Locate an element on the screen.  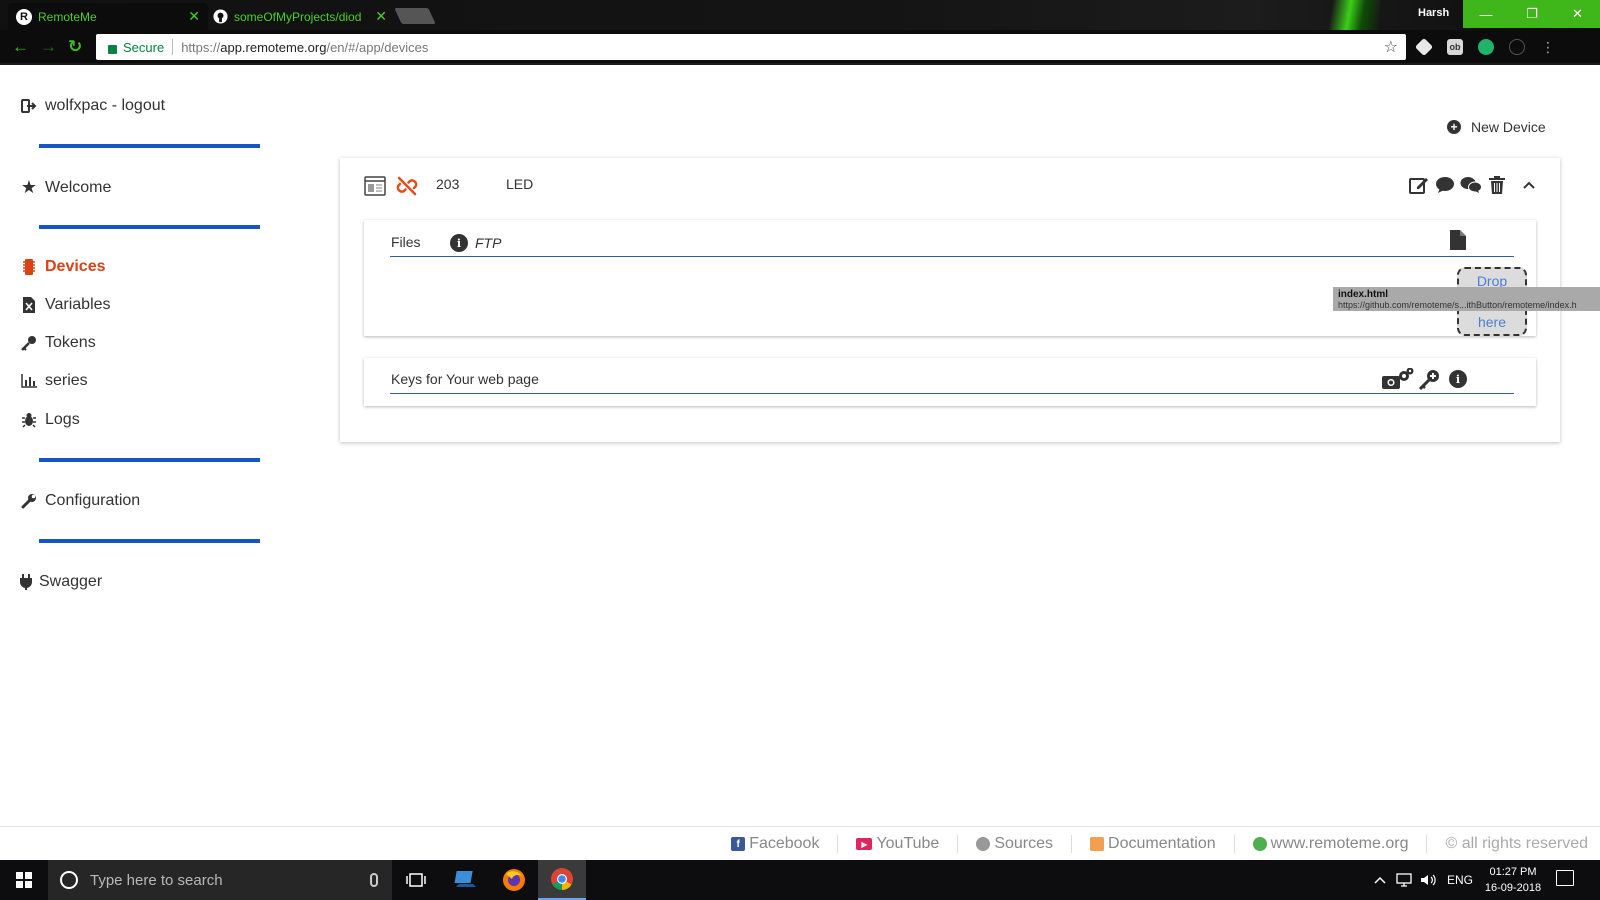
camera-cogs-icon is located at coordinates (1398, 381).